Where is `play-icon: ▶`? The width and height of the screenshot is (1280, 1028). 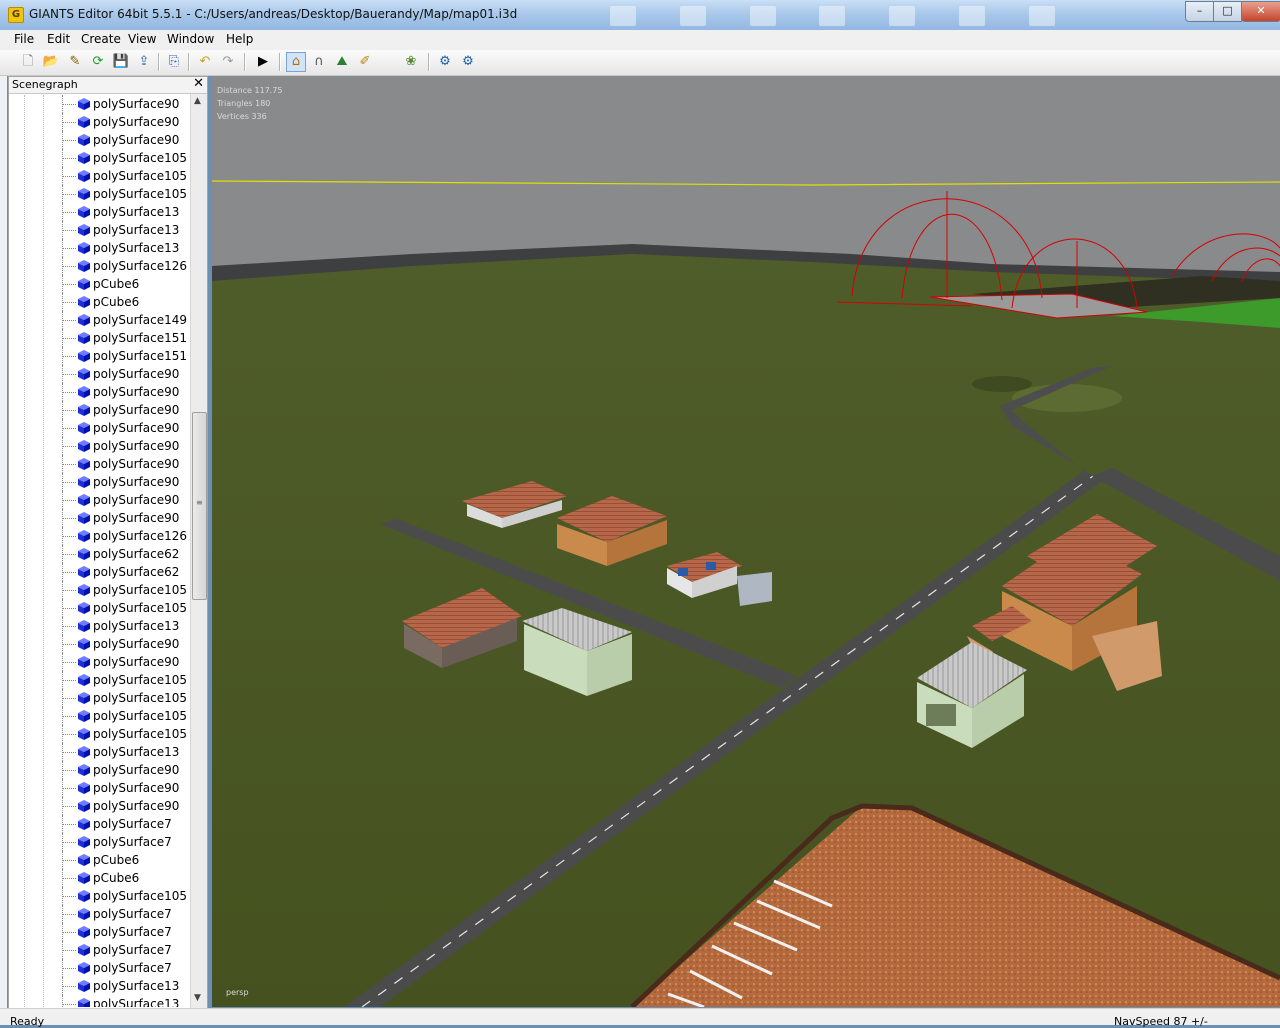
play-icon: ▶ is located at coordinates (263, 62).